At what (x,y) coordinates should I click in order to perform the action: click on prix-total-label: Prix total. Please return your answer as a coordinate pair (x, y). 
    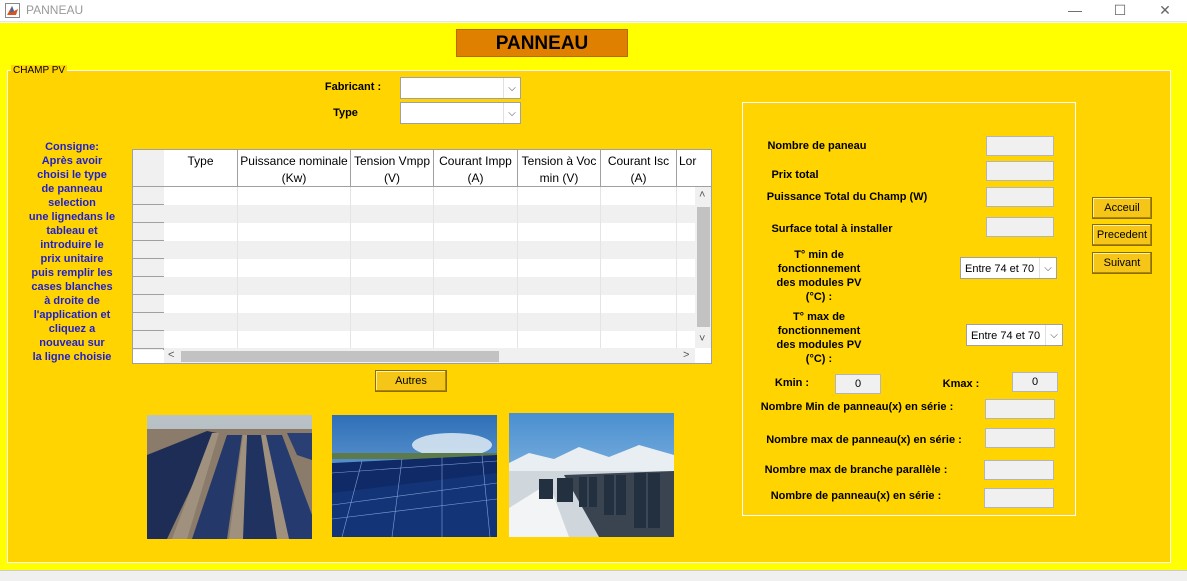
    Looking at the image, I should click on (795, 175).